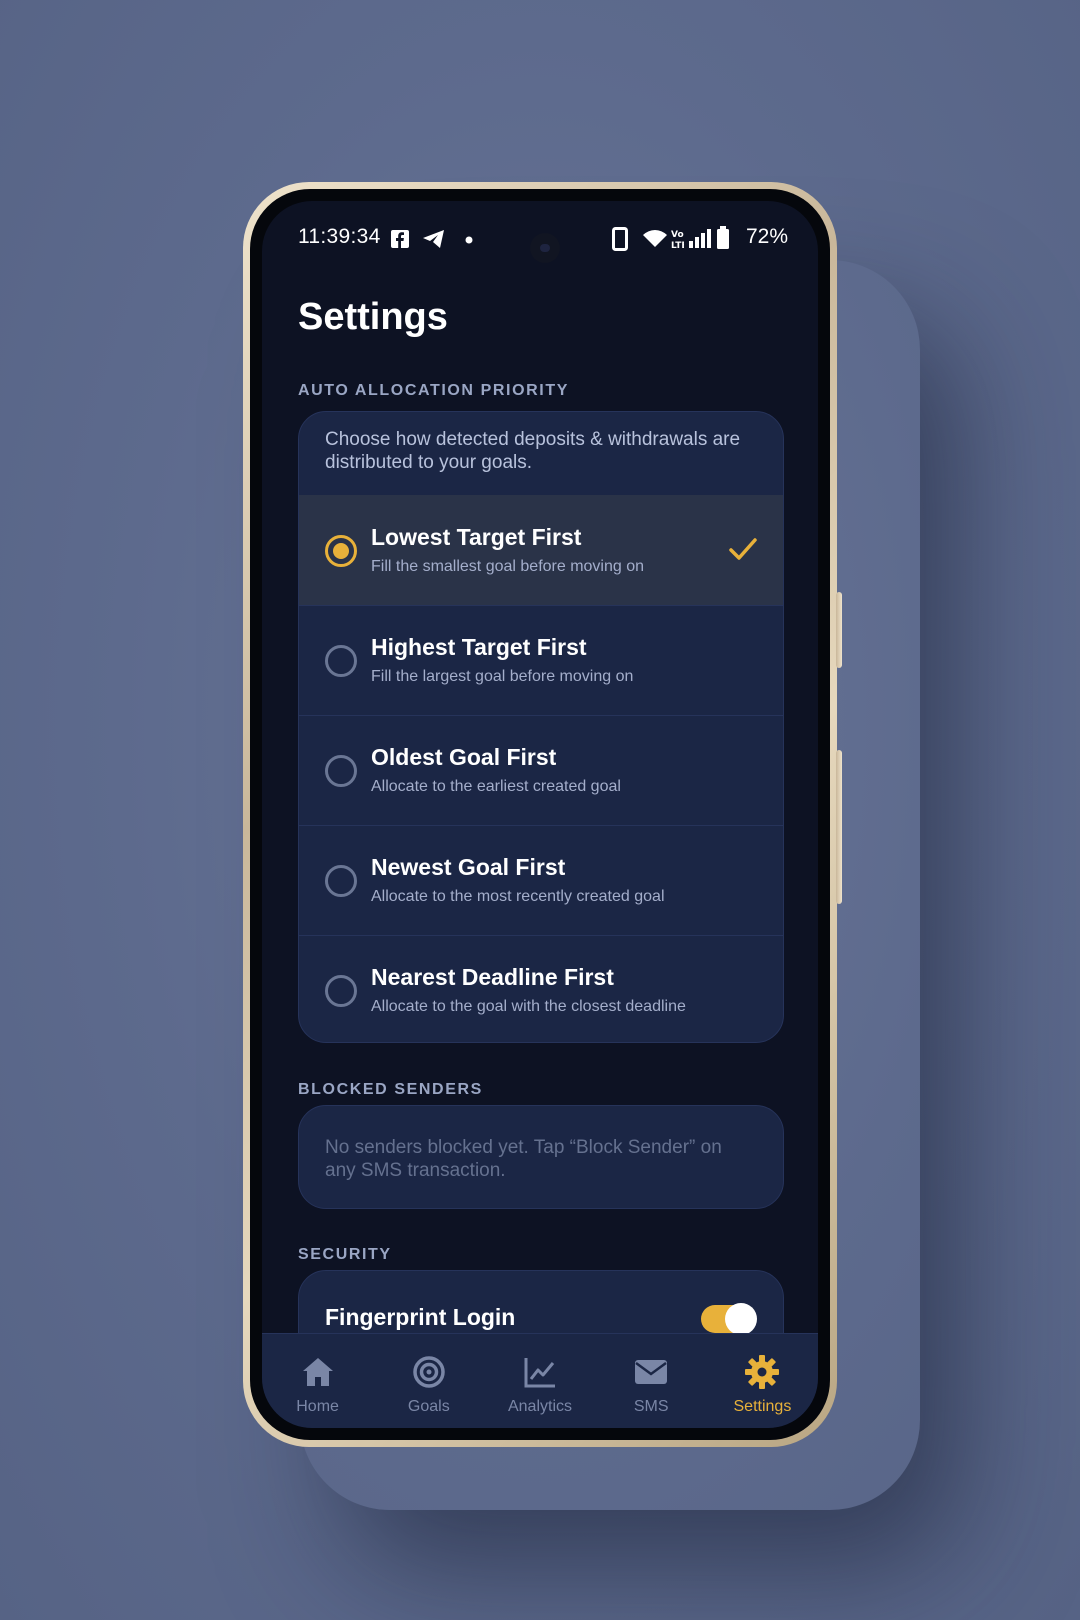  Describe the element at coordinates (341, 551) in the screenshot. I see `radio-button-selected` at that location.